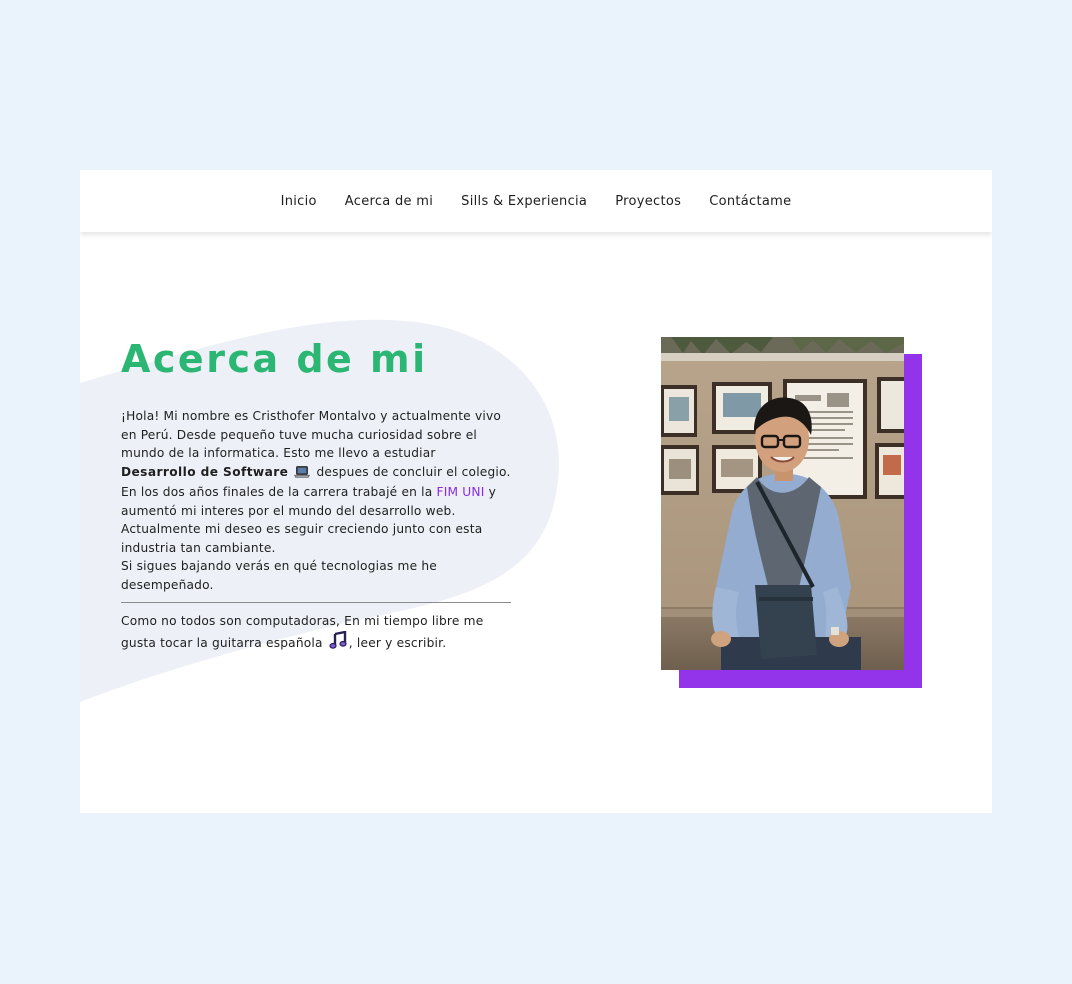  I want to click on laptop-icon, so click(302, 474).